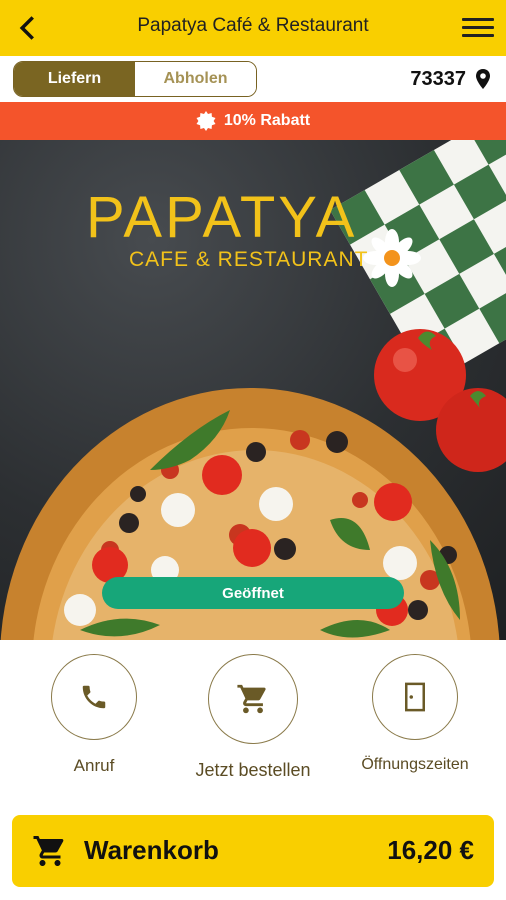 This screenshot has width=506, height=900. I want to click on brand-logo-text: PAPATYA, so click(222, 217).